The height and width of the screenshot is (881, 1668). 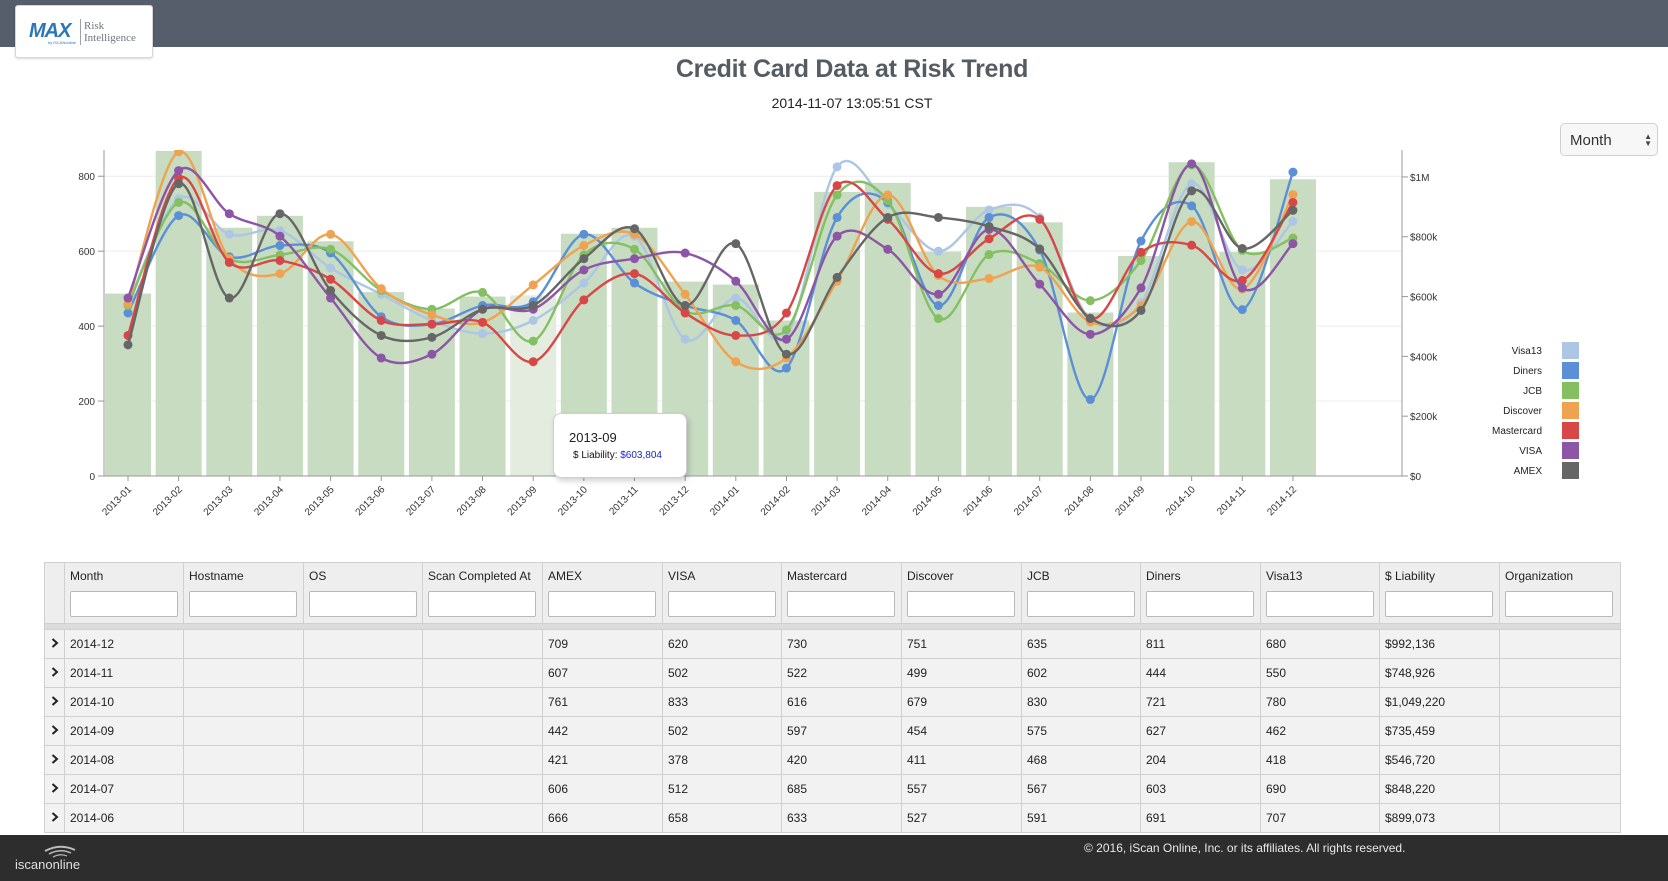 I want to click on right-tick-label: $400k, so click(x=1424, y=357).